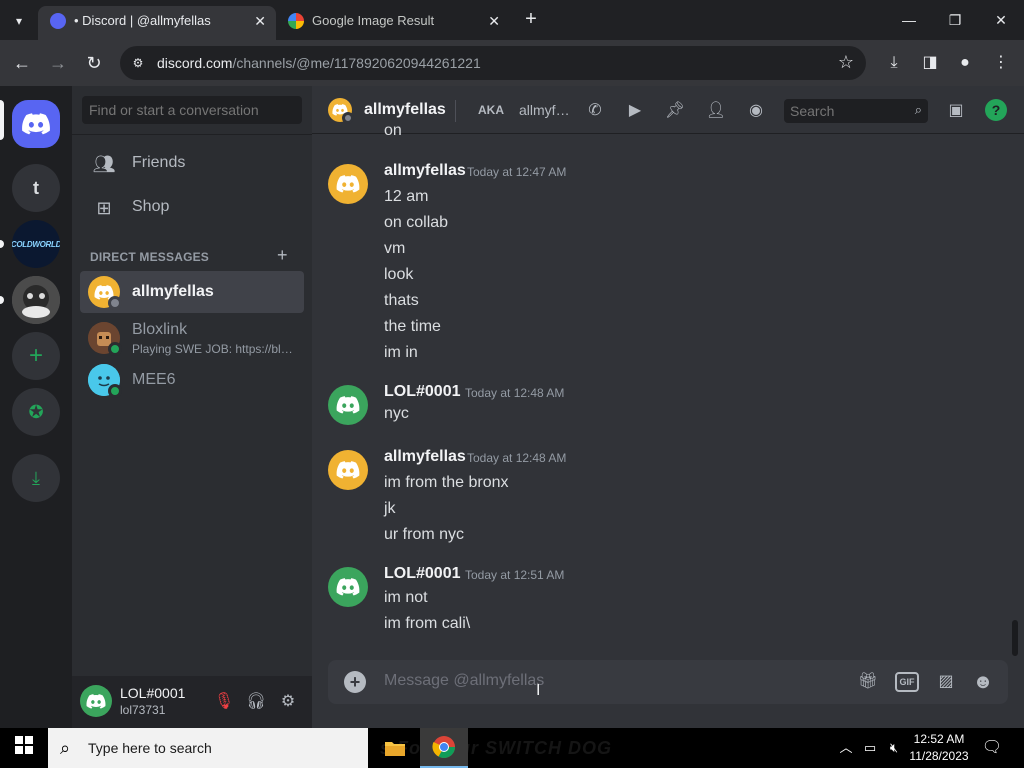 This screenshot has height=768, width=1024. What do you see at coordinates (36, 300) in the screenshot?
I see `server-avatar-icon` at bounding box center [36, 300].